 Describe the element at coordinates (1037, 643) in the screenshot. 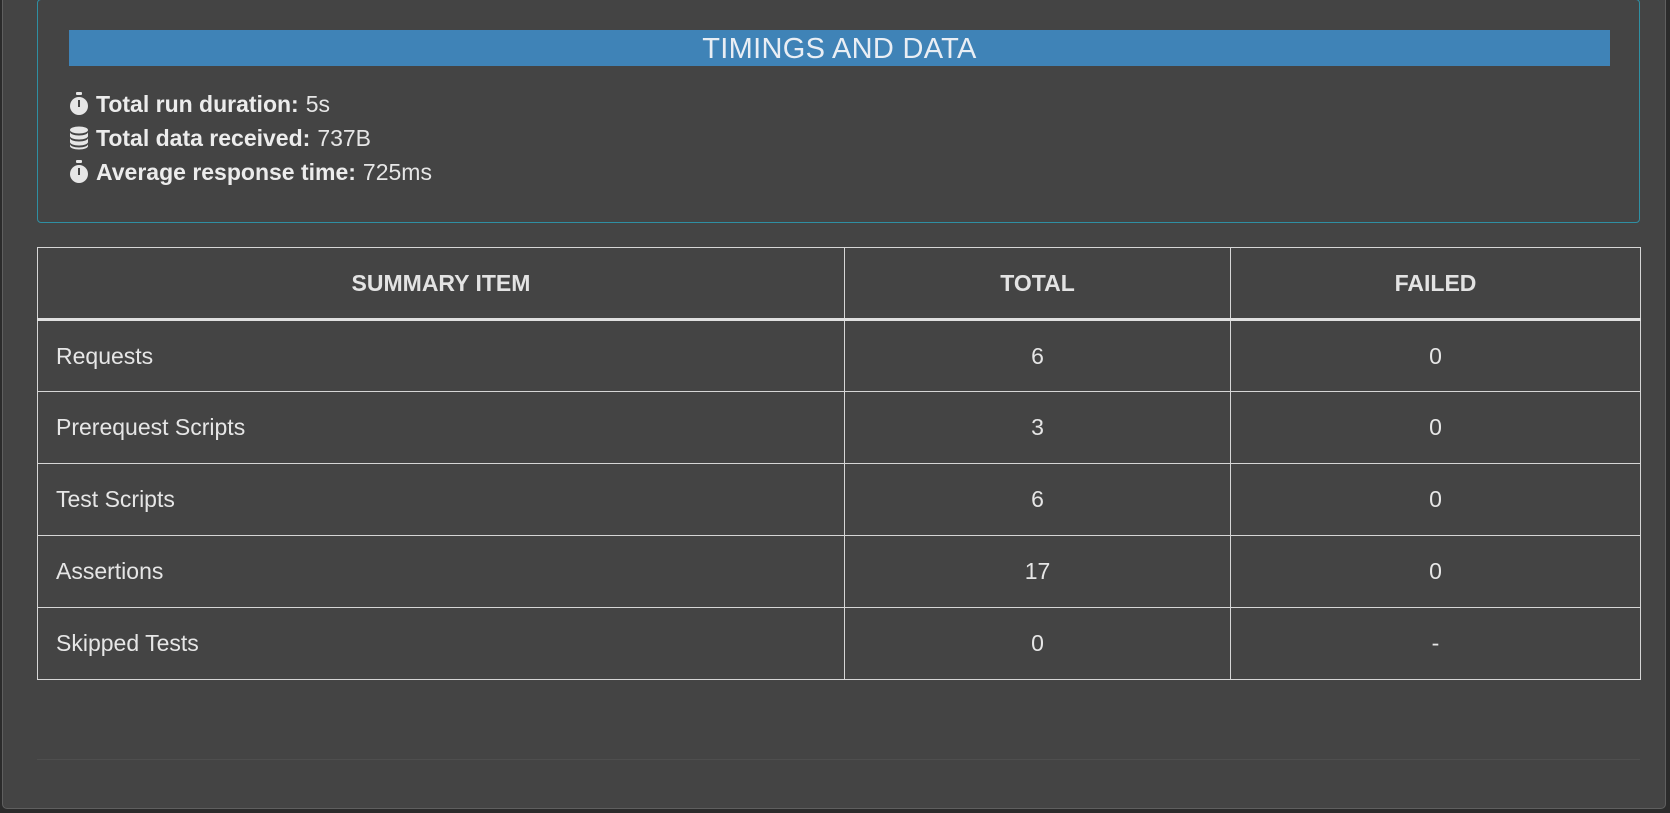

I see `total-cell: 0` at that location.